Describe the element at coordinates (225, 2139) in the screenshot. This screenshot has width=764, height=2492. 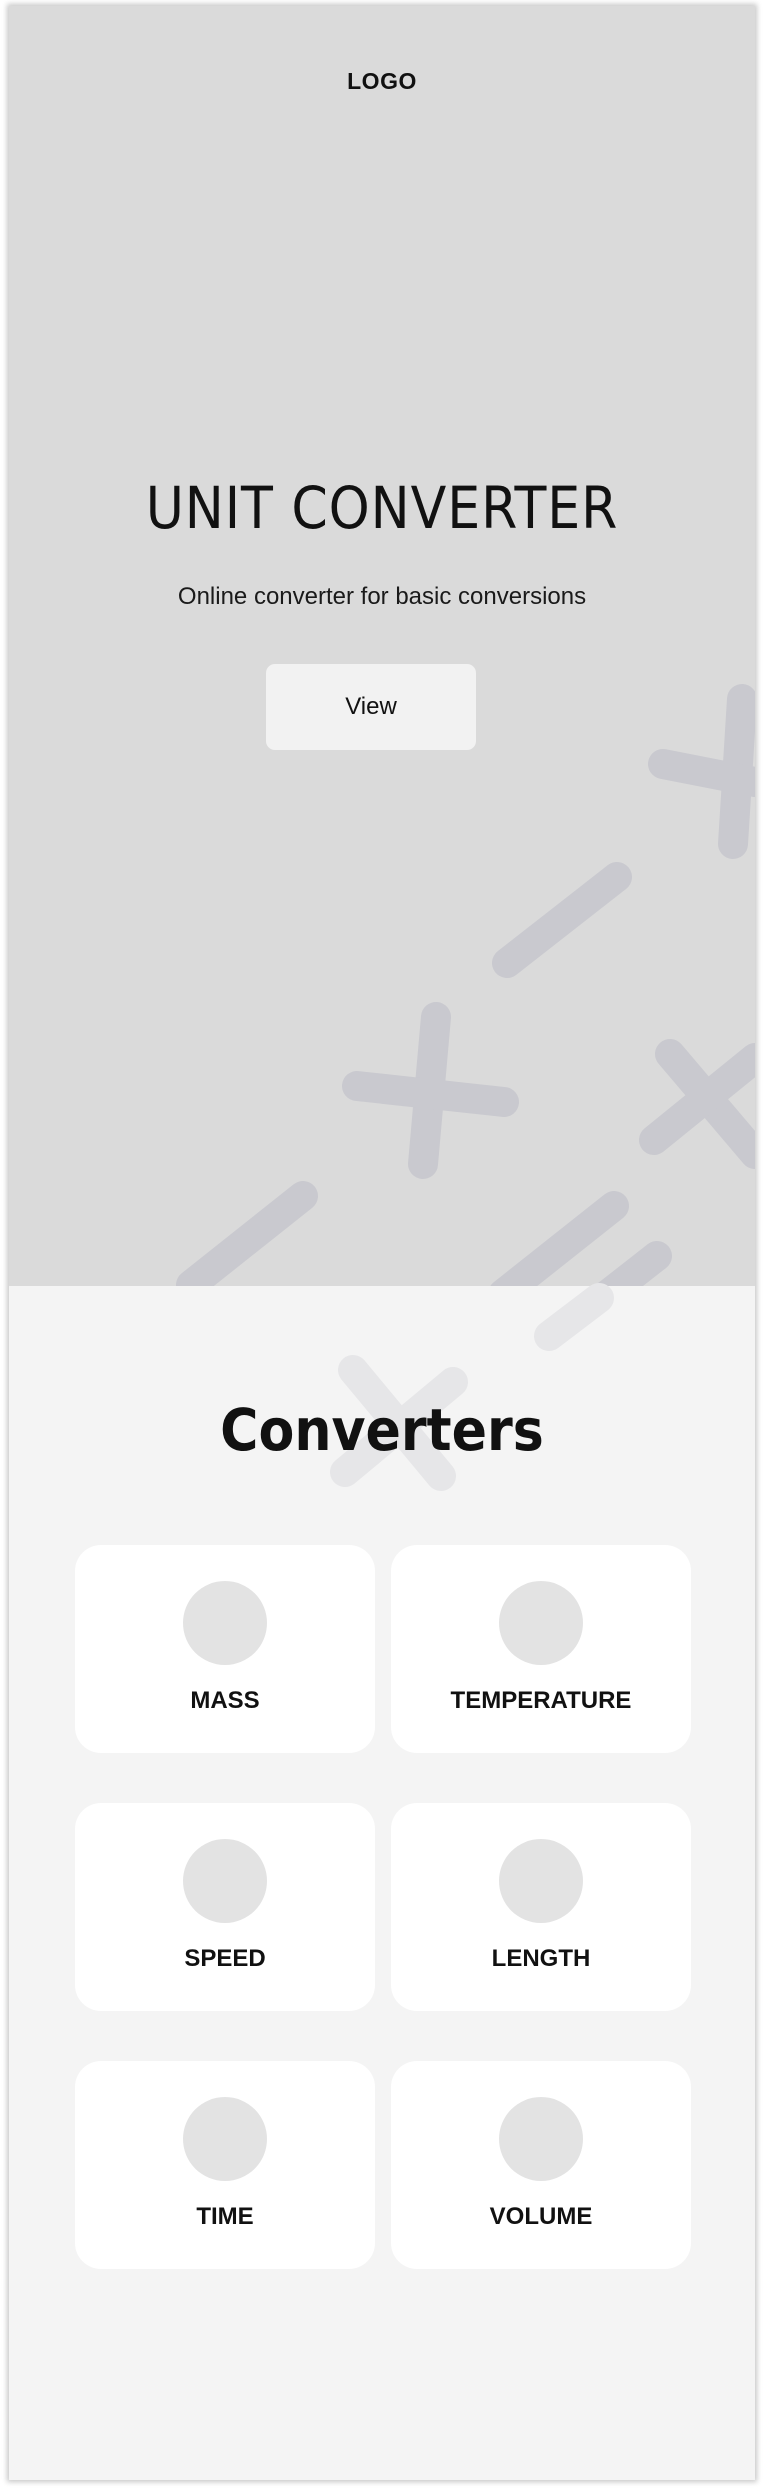
I see `time-icon` at that location.